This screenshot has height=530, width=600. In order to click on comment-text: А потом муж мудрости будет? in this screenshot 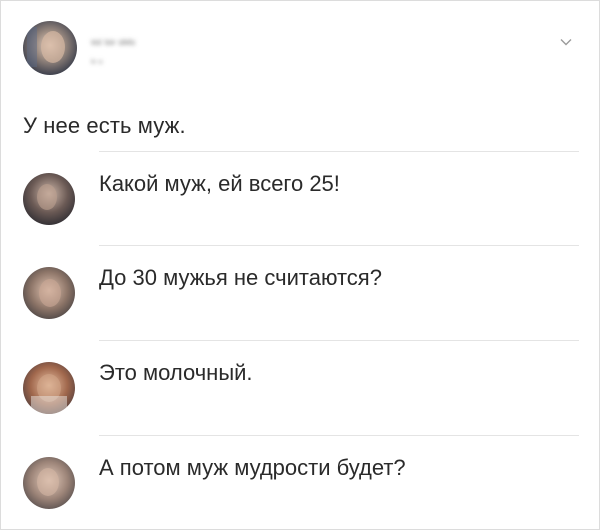, I will do `click(252, 467)`.